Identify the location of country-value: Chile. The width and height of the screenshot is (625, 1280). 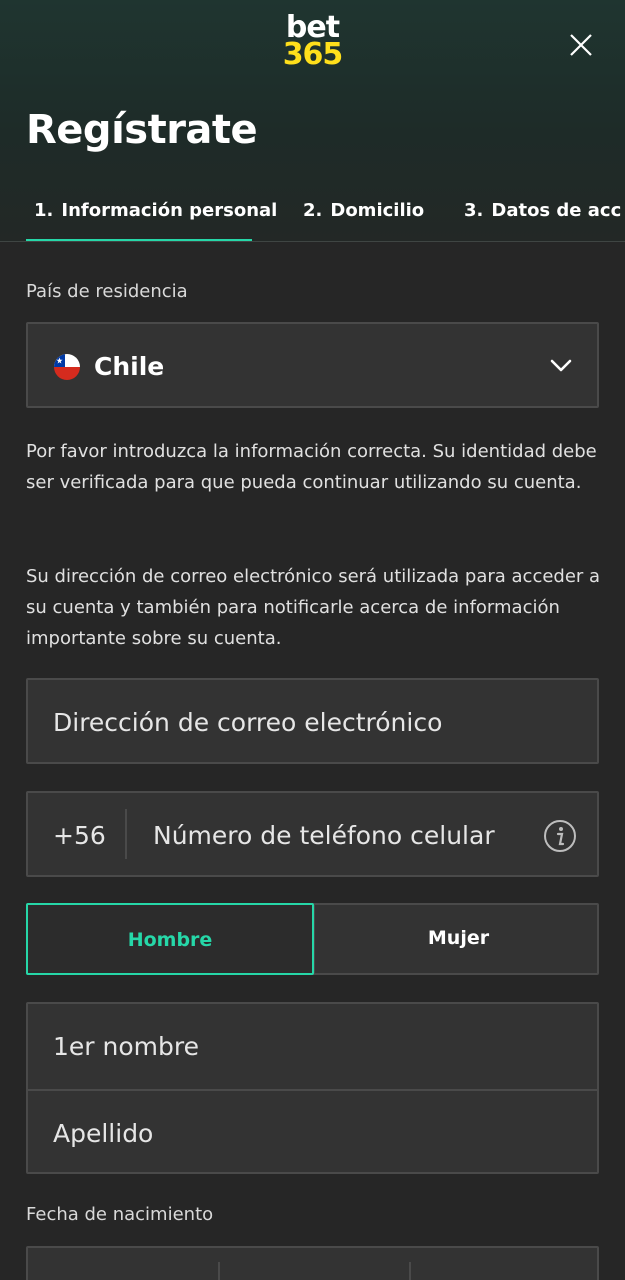
(129, 366).